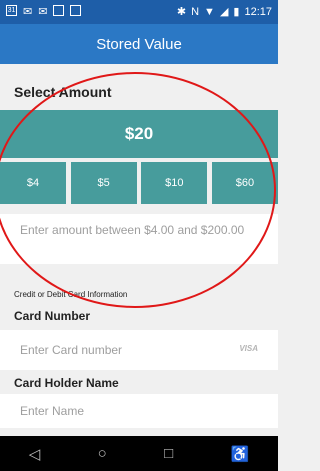 The image size is (320, 471). I want to click on selected-amount-button: $20, so click(139, 134).